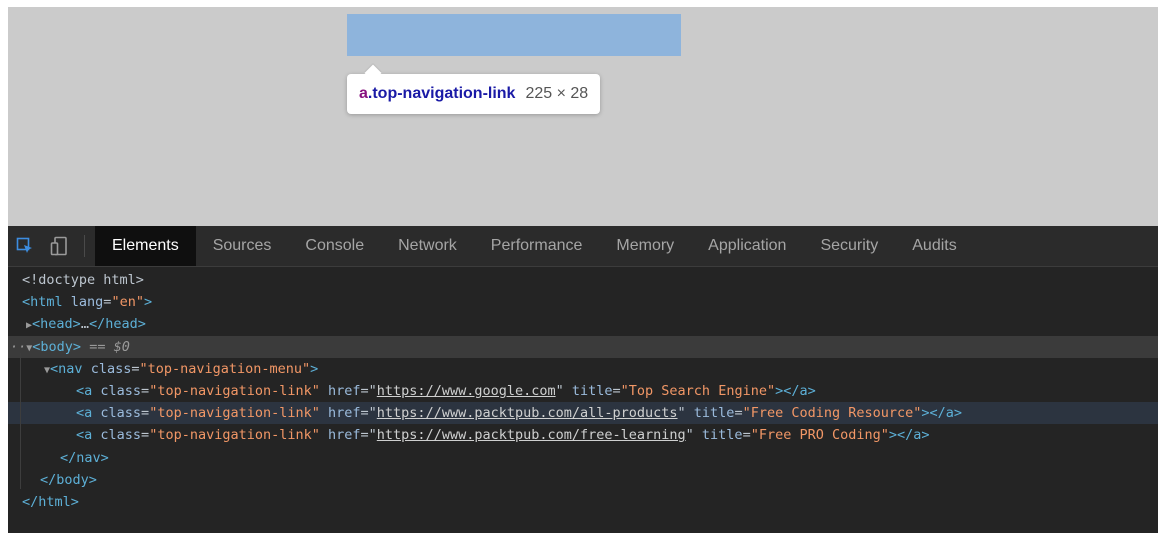 The width and height of the screenshot is (1163, 533). I want to click on href-link: https://www.packtpub.com/free-learning, so click(531, 435).